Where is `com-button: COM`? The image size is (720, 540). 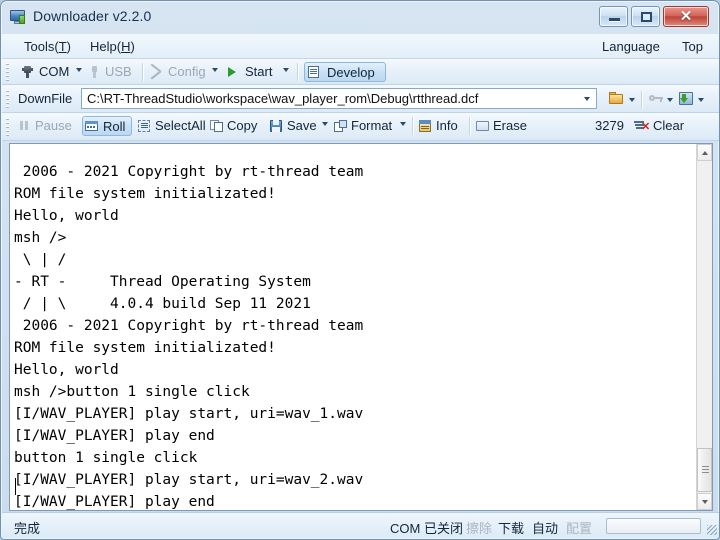 com-button: COM is located at coordinates (54, 72).